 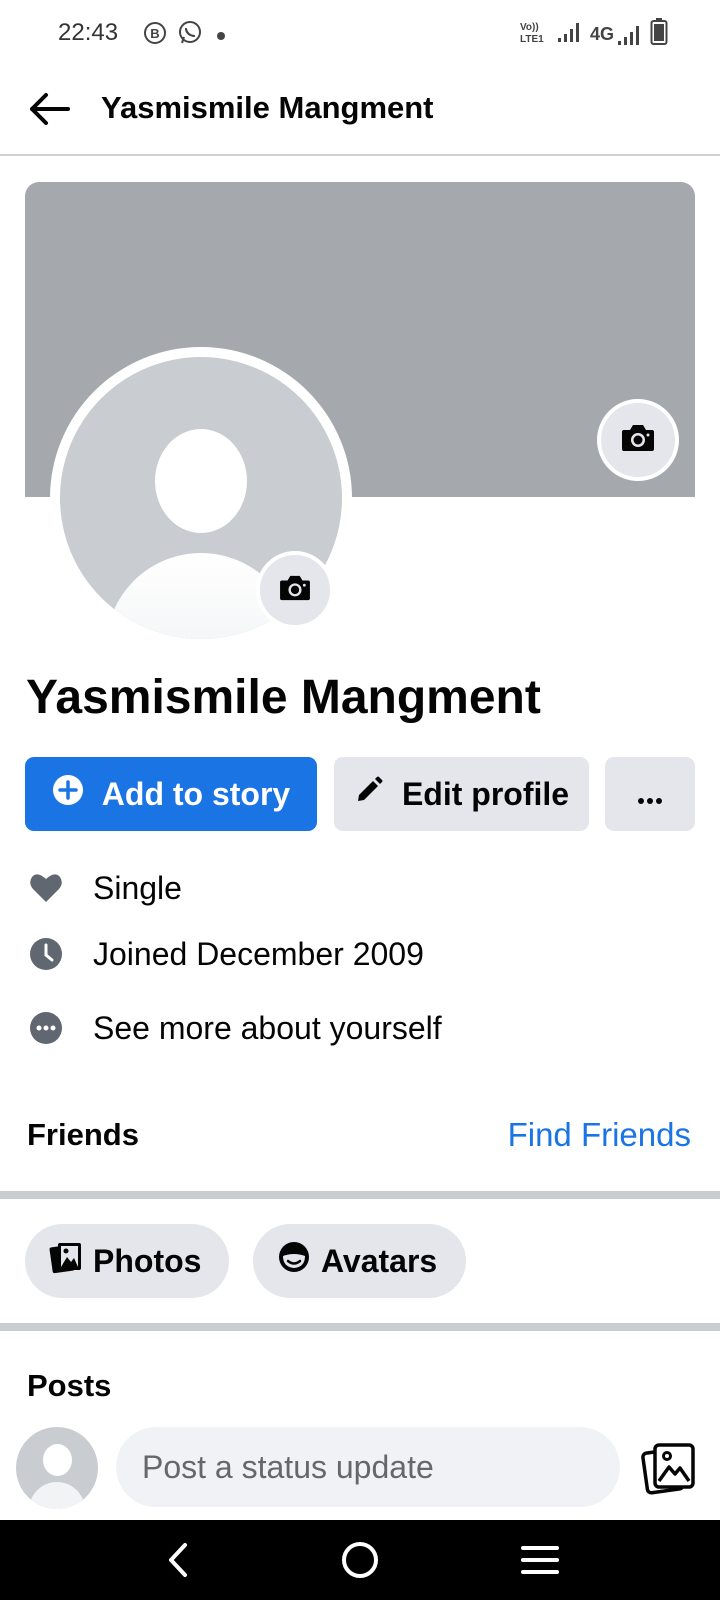 I want to click on status-update-input: Post a status update, so click(x=368, y=1467).